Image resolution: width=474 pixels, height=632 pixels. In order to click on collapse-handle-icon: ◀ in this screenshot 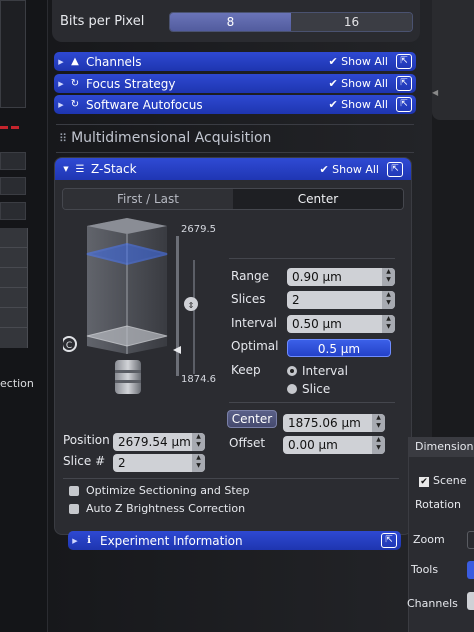, I will do `click(435, 92)`.